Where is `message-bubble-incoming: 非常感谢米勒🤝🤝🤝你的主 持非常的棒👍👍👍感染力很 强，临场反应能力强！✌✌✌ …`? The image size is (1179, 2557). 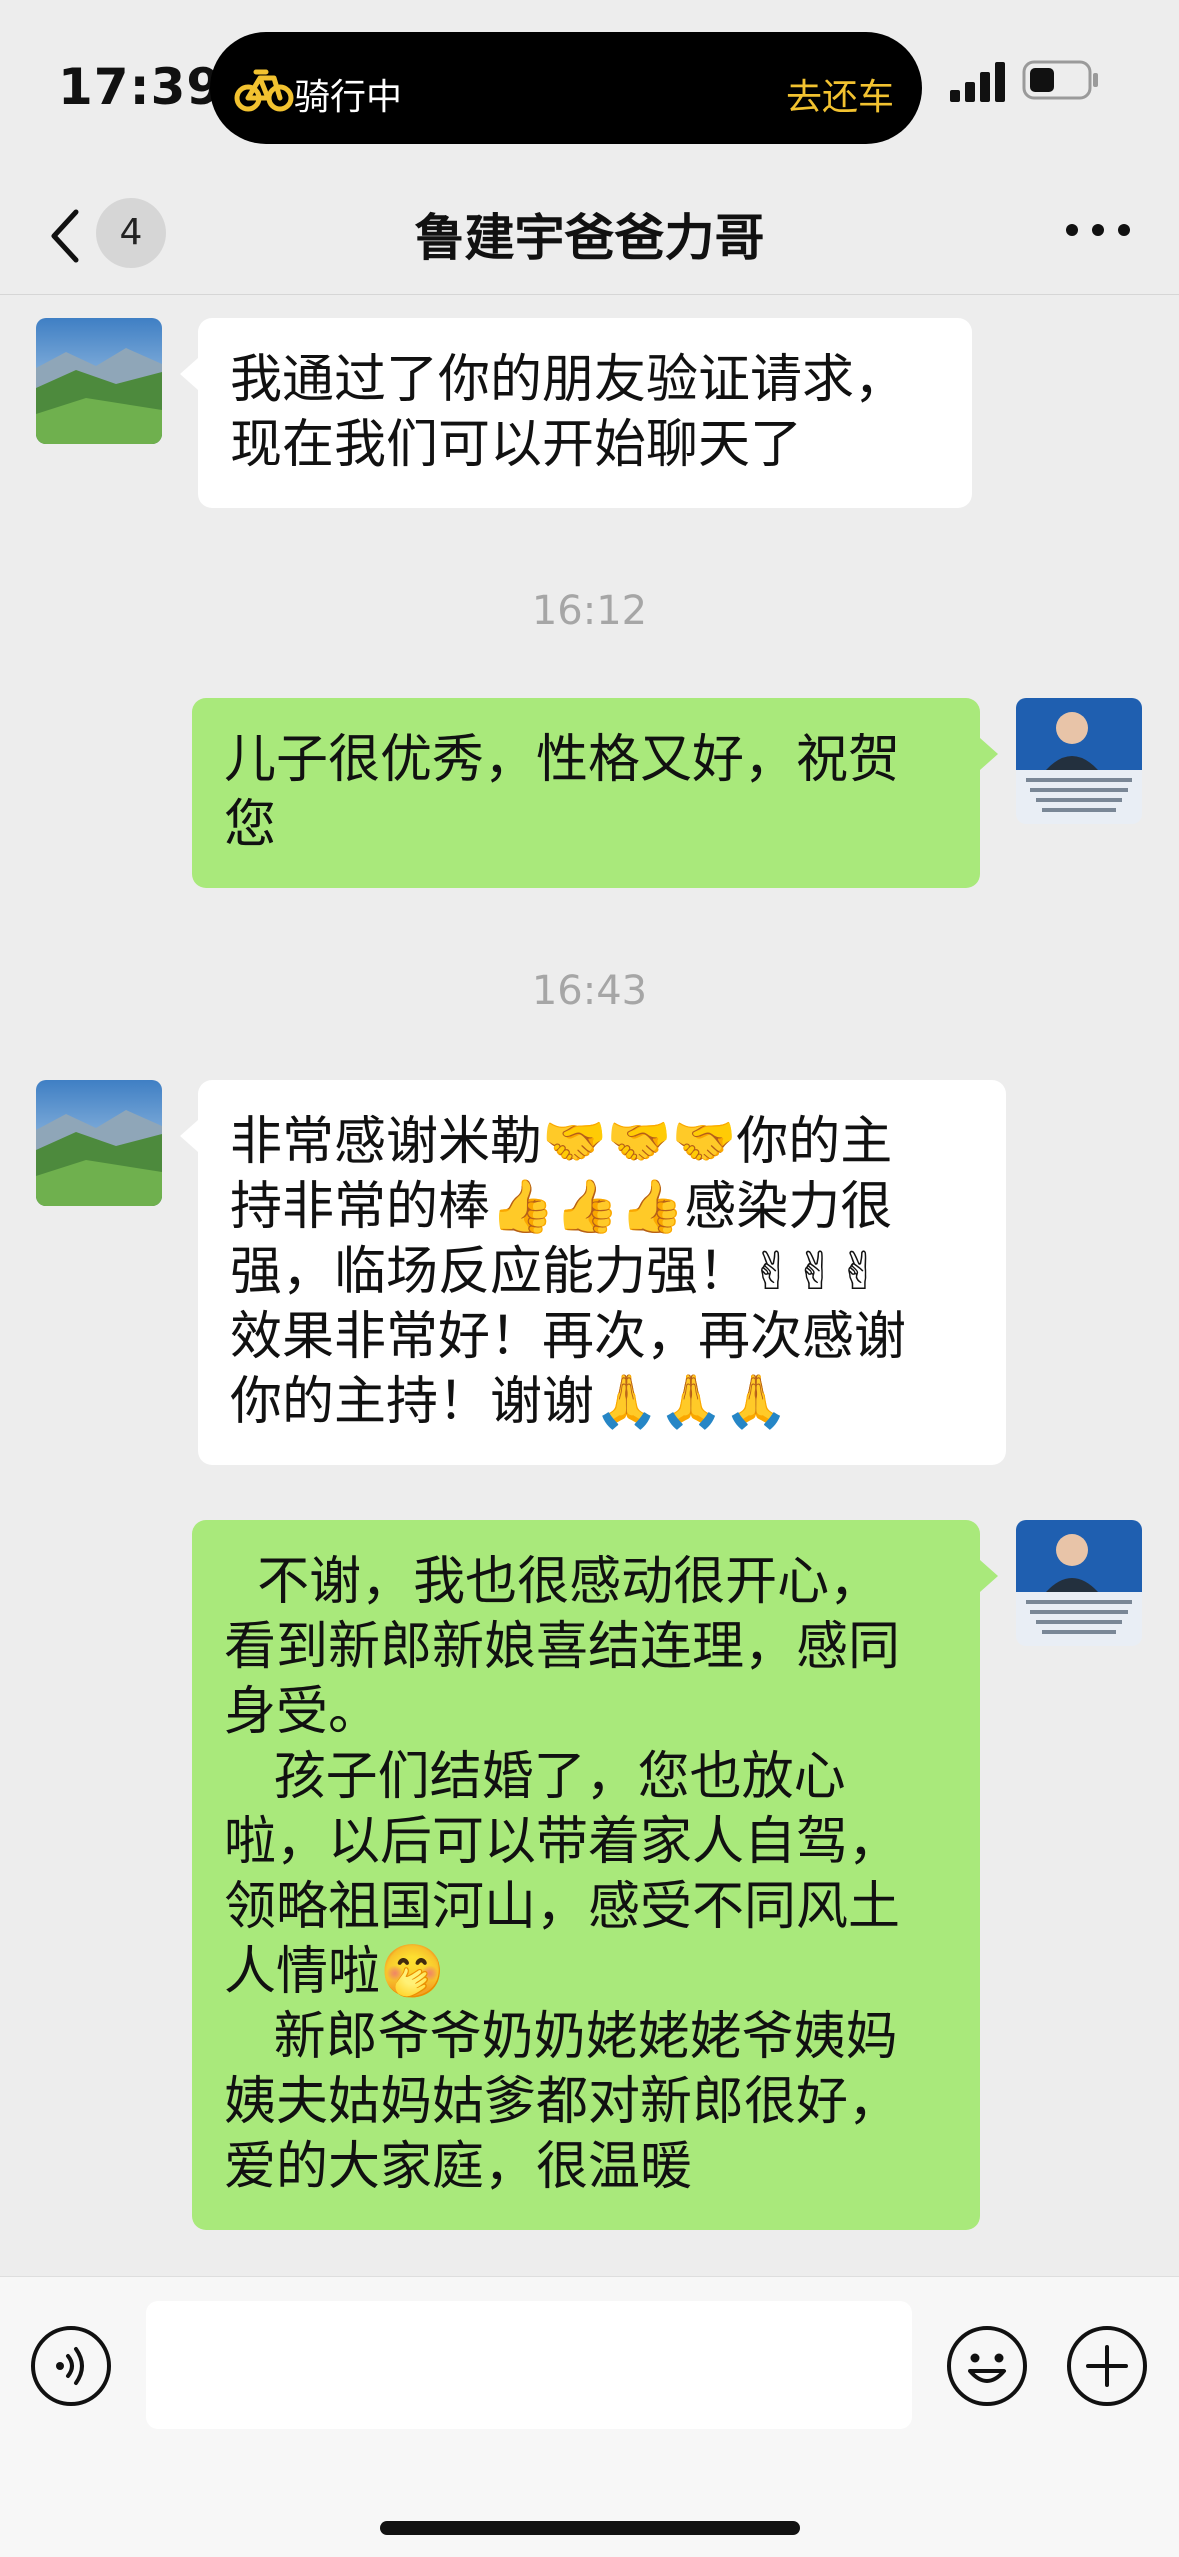 message-bubble-incoming: 非常感谢米勒🤝🤝🤝你的主 持非常的棒👍👍👍感染力很 强，临场反应能力强！✌✌✌ … is located at coordinates (593, 1272).